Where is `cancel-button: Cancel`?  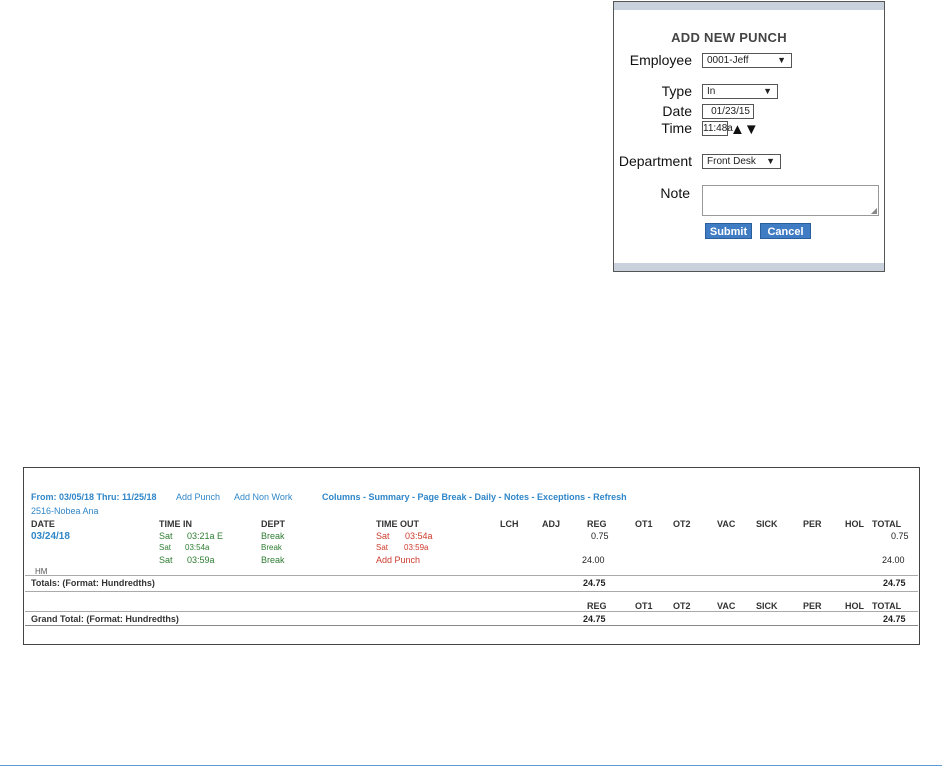 cancel-button: Cancel is located at coordinates (785, 231).